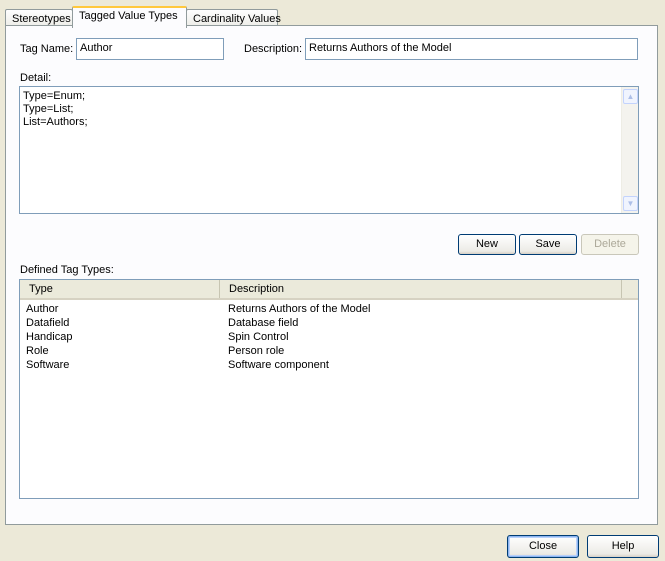 The image size is (665, 561). Describe the element at coordinates (320, 109) in the screenshot. I see `detail-text: Type=Enum; Type=List; List=Authors;` at that location.